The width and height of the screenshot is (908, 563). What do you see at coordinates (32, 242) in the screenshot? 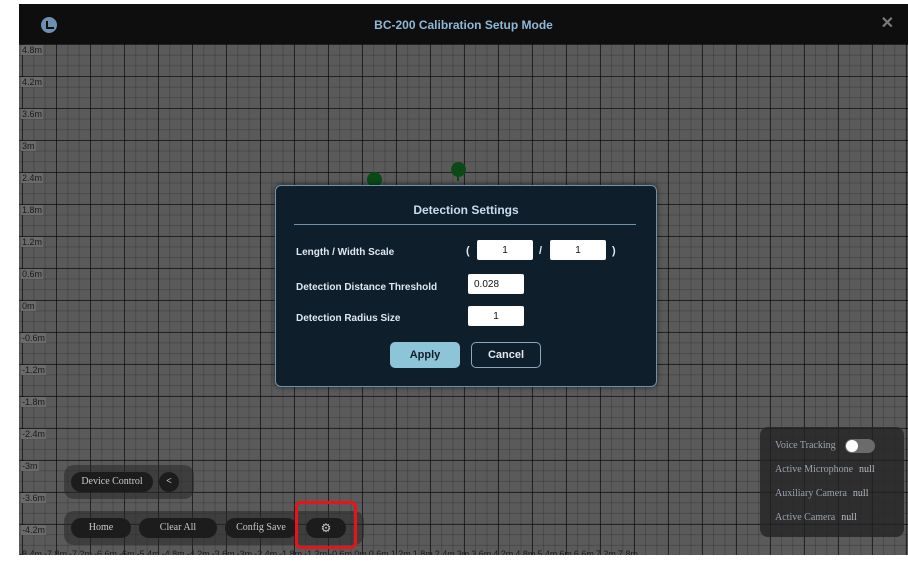
I see `y-axis-tick-label: 1.2m` at bounding box center [32, 242].